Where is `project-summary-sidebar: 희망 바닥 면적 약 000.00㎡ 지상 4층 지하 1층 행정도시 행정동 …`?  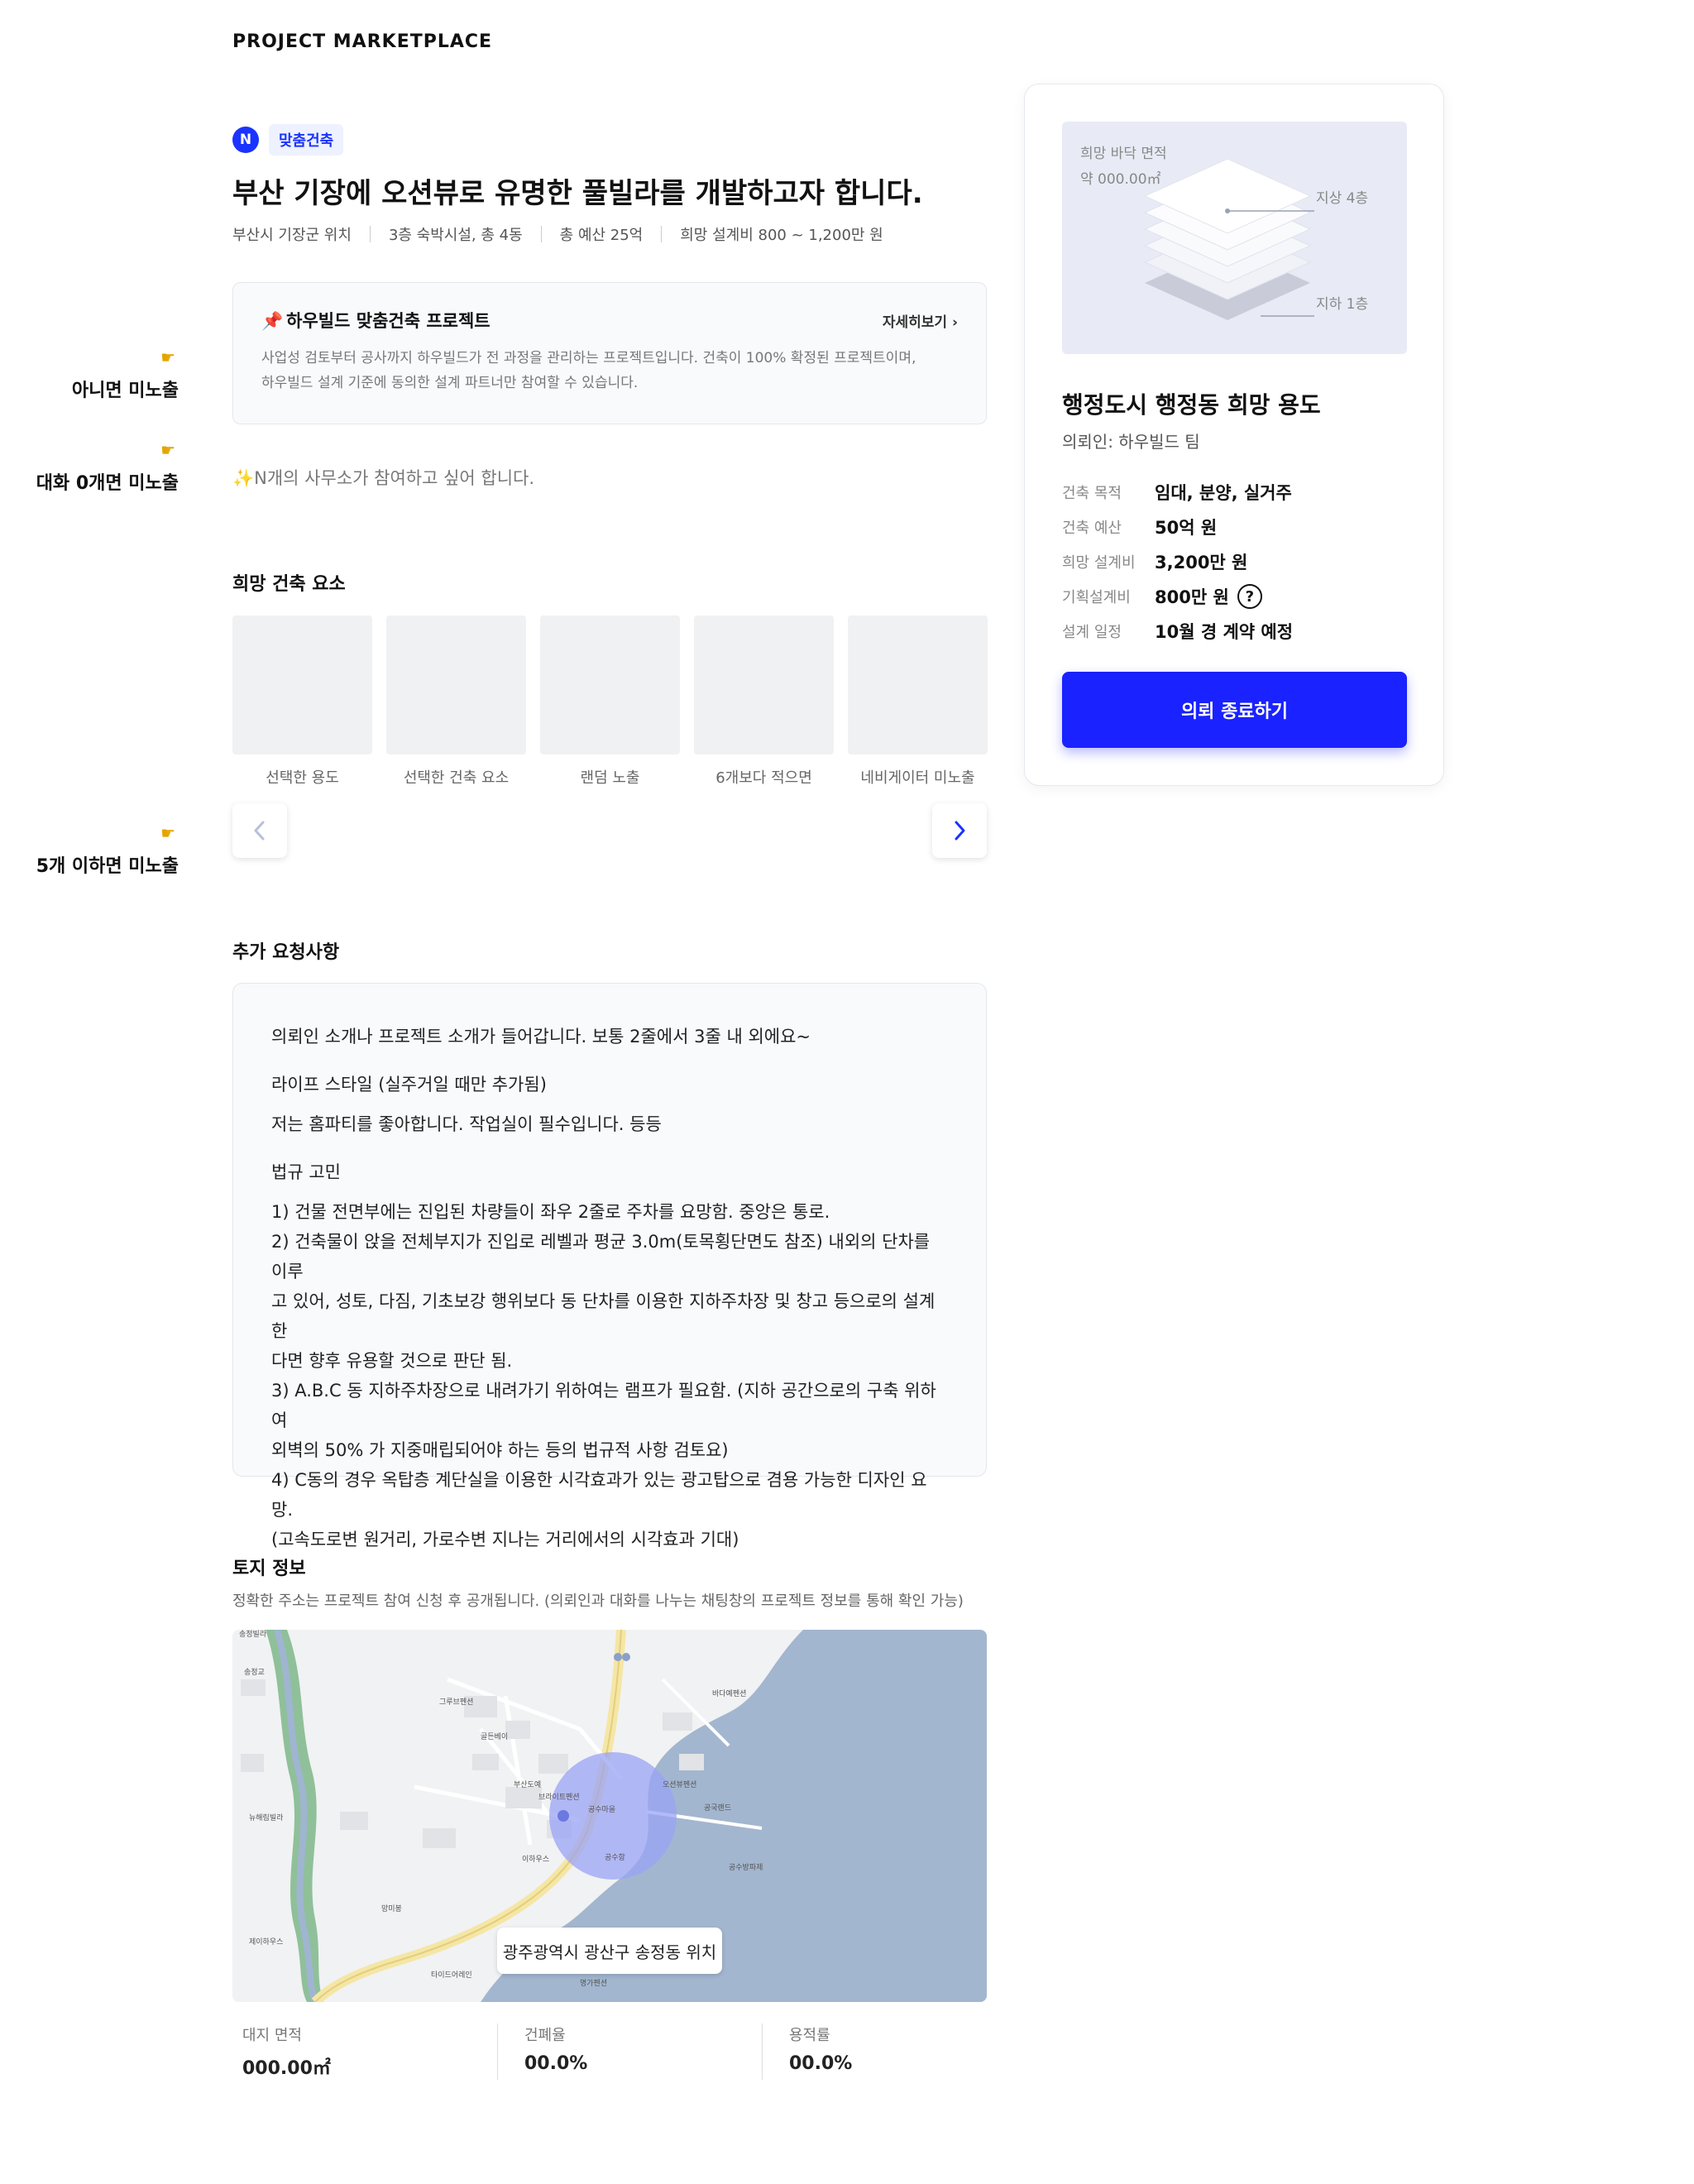 project-summary-sidebar: 희망 바닥 면적 약 000.00㎡ 지상 4층 지하 1층 행정도시 행정동 … is located at coordinates (1234, 435).